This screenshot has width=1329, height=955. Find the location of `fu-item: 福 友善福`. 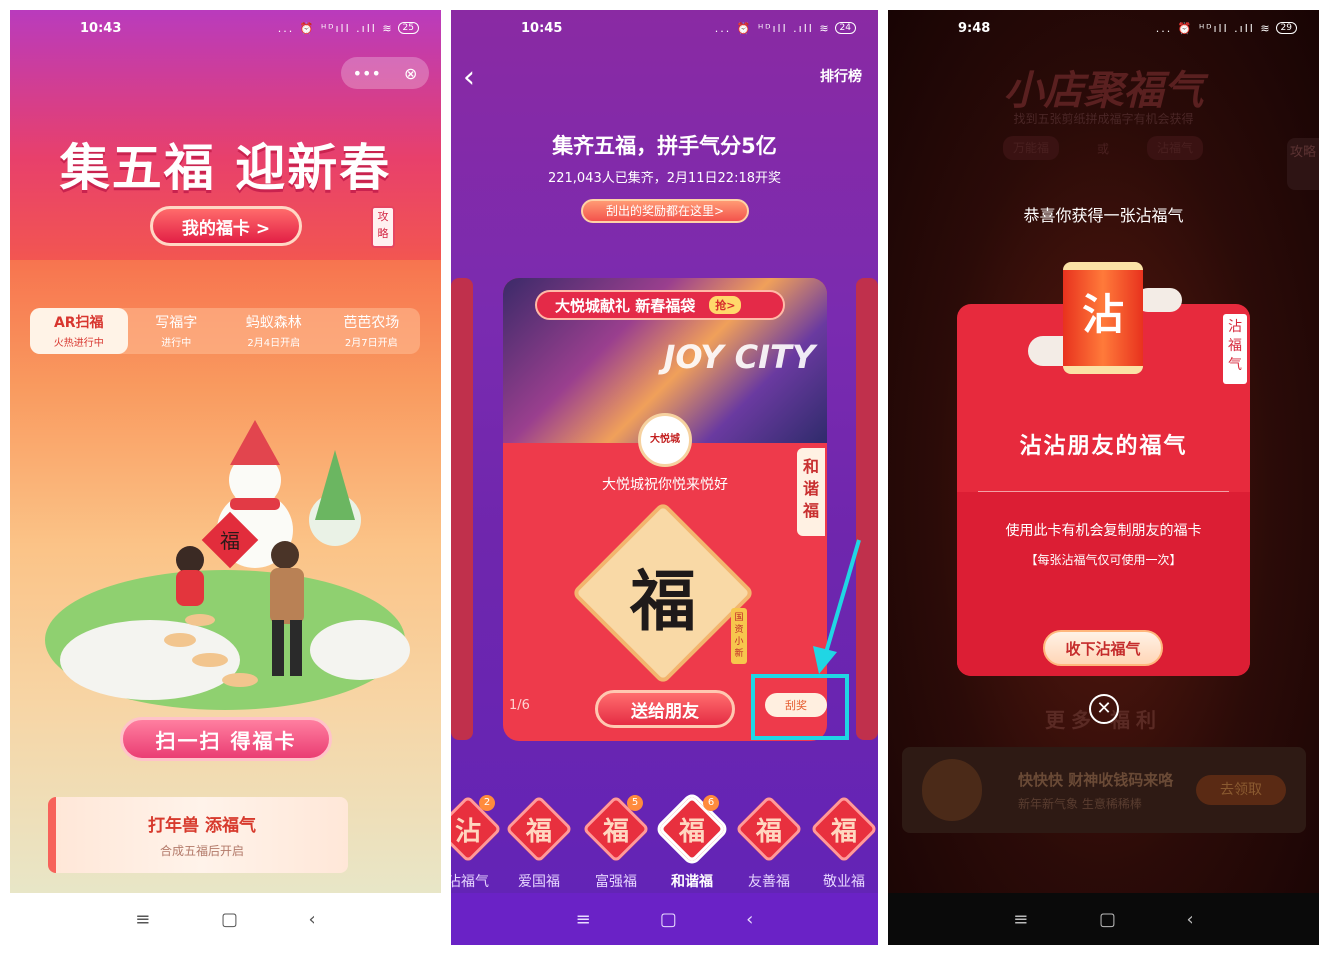

fu-item: 福 友善福 is located at coordinates (769, 843).